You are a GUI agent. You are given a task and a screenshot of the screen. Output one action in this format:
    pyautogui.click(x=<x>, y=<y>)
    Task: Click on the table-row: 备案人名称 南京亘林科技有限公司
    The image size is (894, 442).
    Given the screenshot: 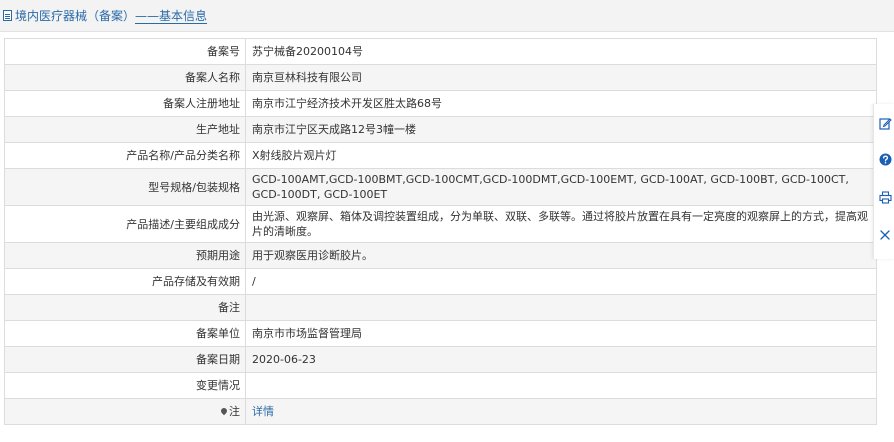 What is the action you would take?
    pyautogui.click(x=440, y=77)
    